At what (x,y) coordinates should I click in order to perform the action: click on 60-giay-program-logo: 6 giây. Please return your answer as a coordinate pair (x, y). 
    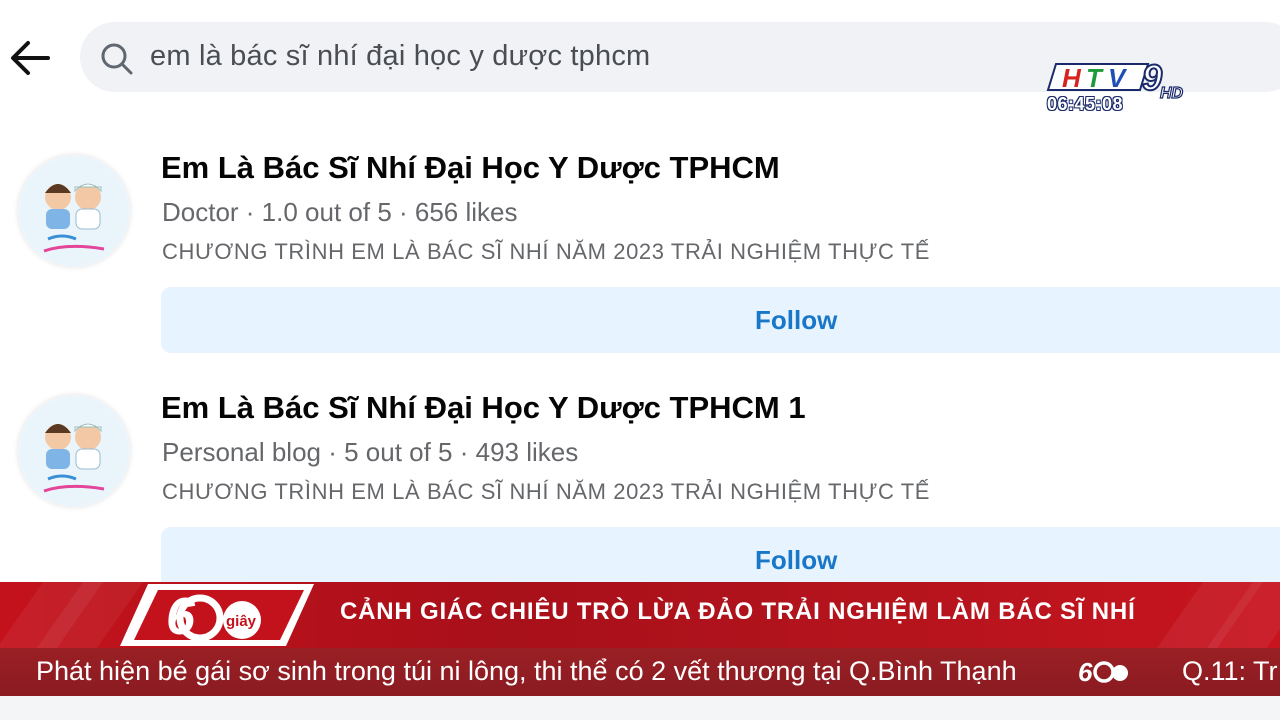
    Looking at the image, I should click on (217, 615).